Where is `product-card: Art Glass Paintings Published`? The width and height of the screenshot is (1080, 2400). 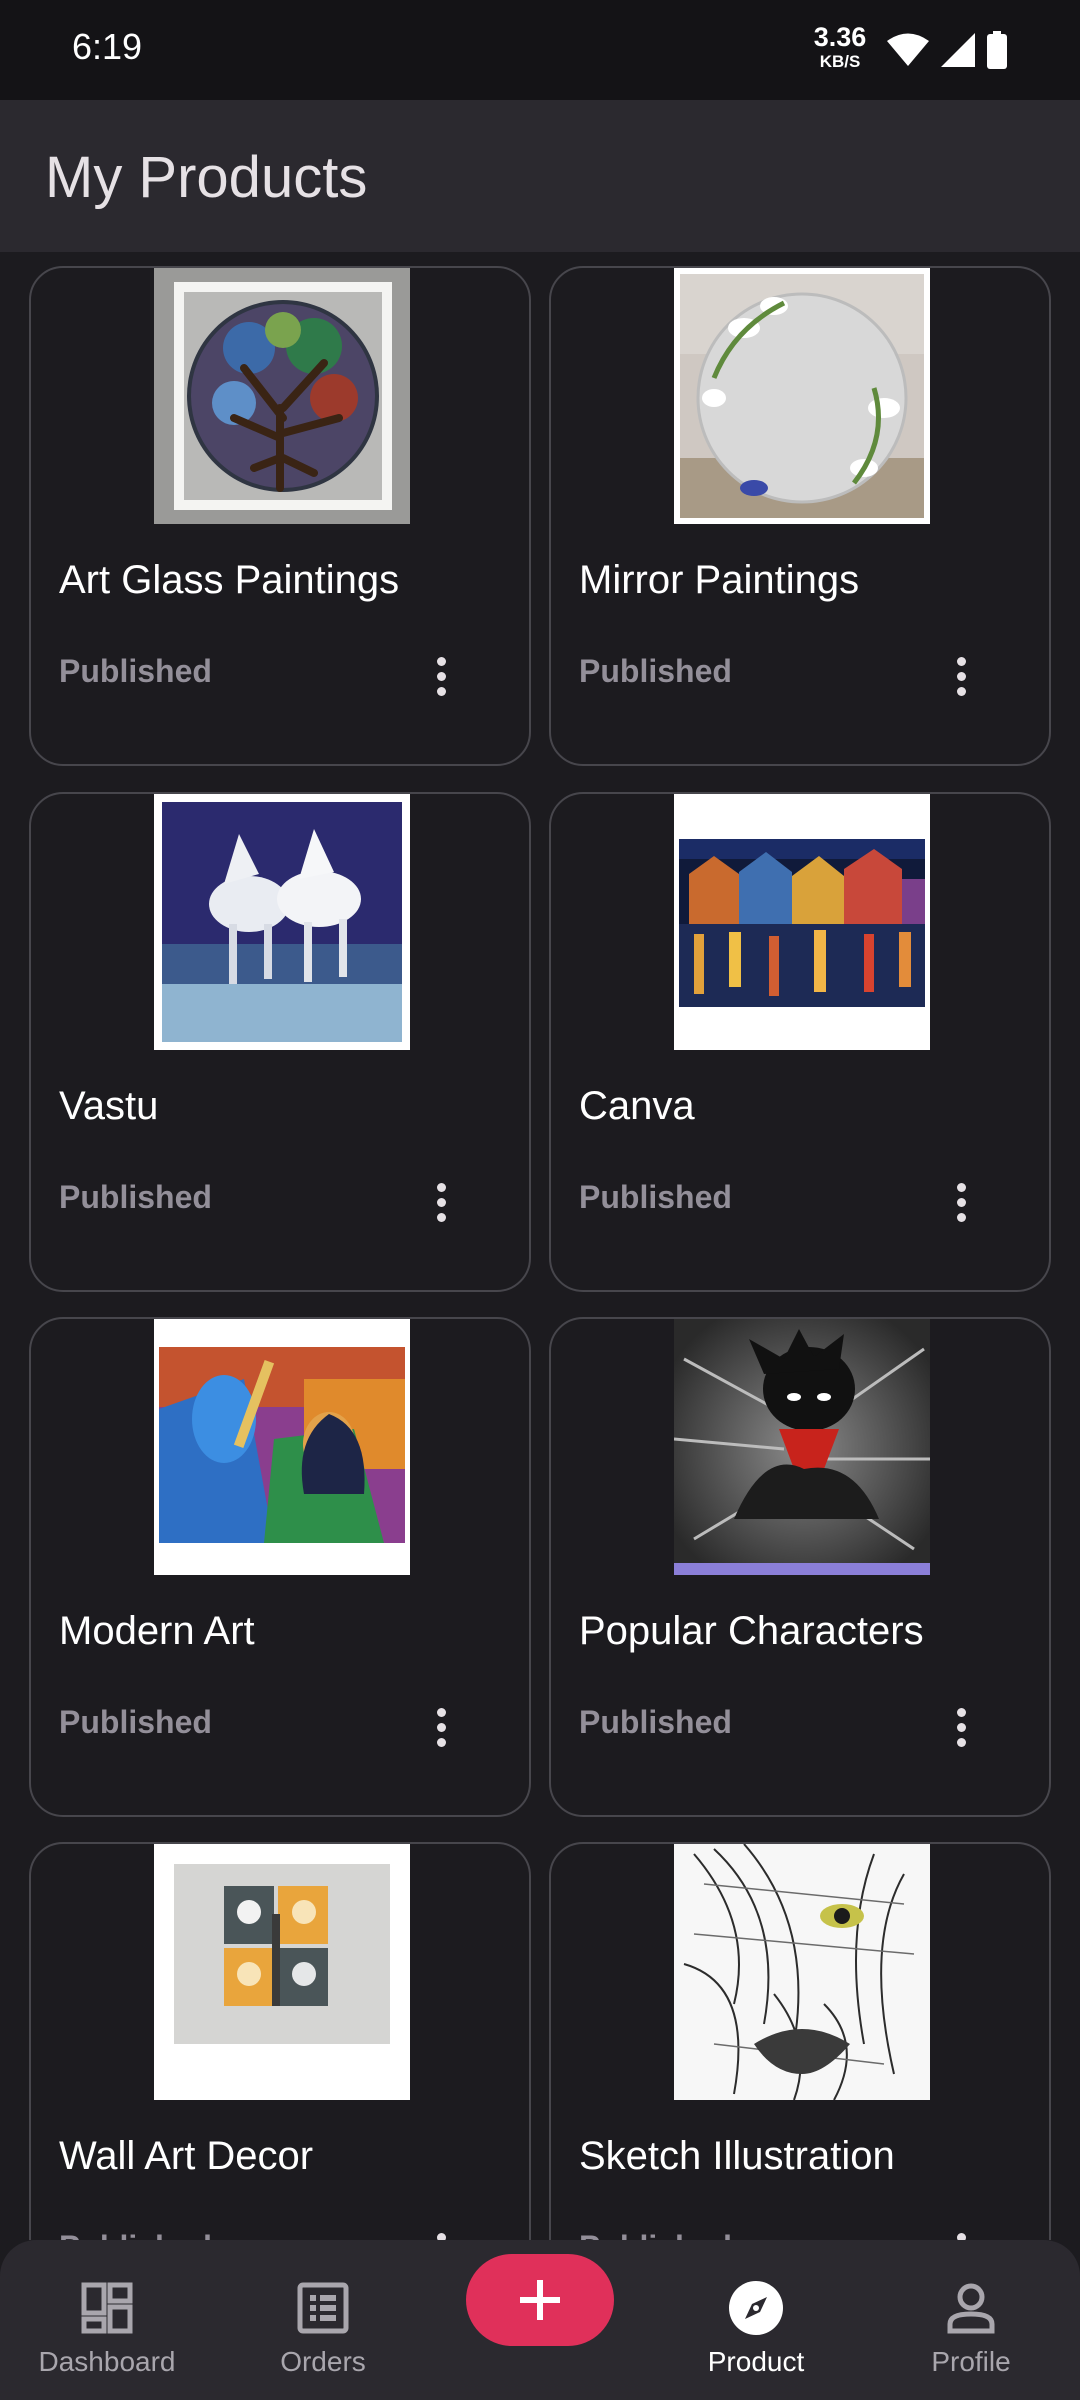 product-card: Art Glass Paintings Published is located at coordinates (280, 516).